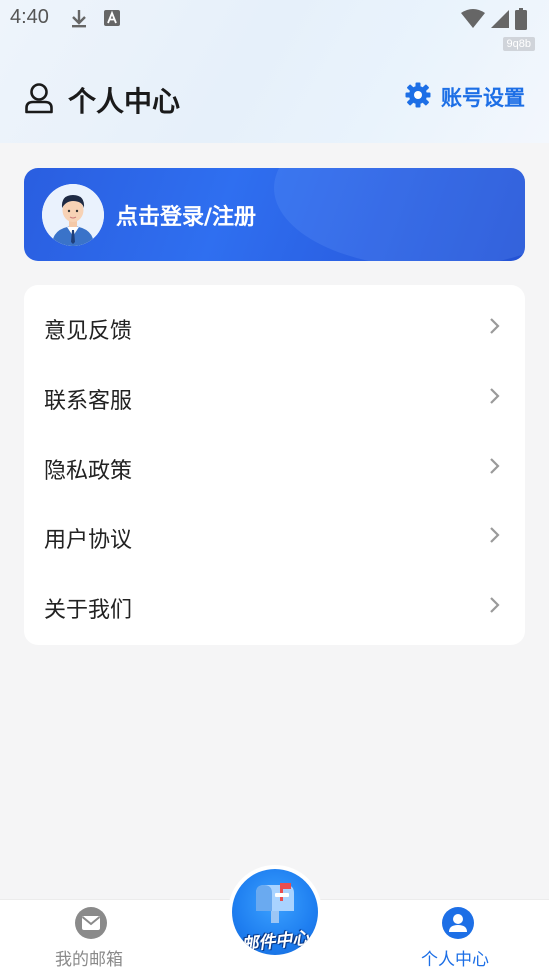 The height and width of the screenshot is (976, 549). What do you see at coordinates (79, 21) in the screenshot?
I see `download-icon` at bounding box center [79, 21].